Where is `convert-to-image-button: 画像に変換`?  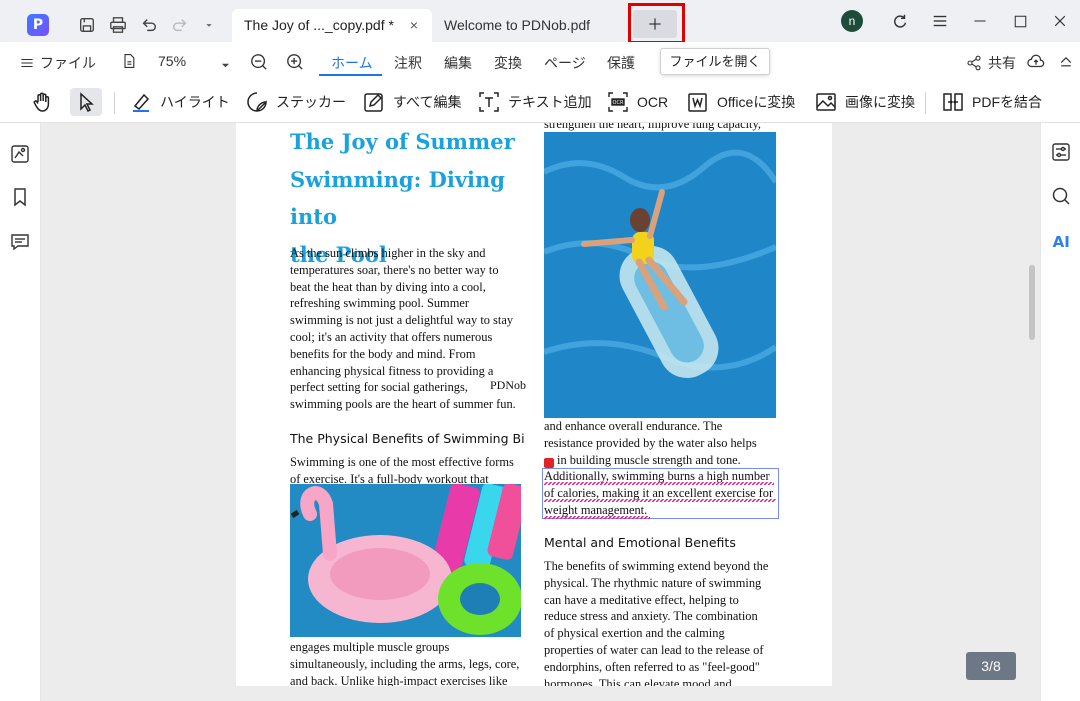 convert-to-image-button: 画像に変換 is located at coordinates (865, 102).